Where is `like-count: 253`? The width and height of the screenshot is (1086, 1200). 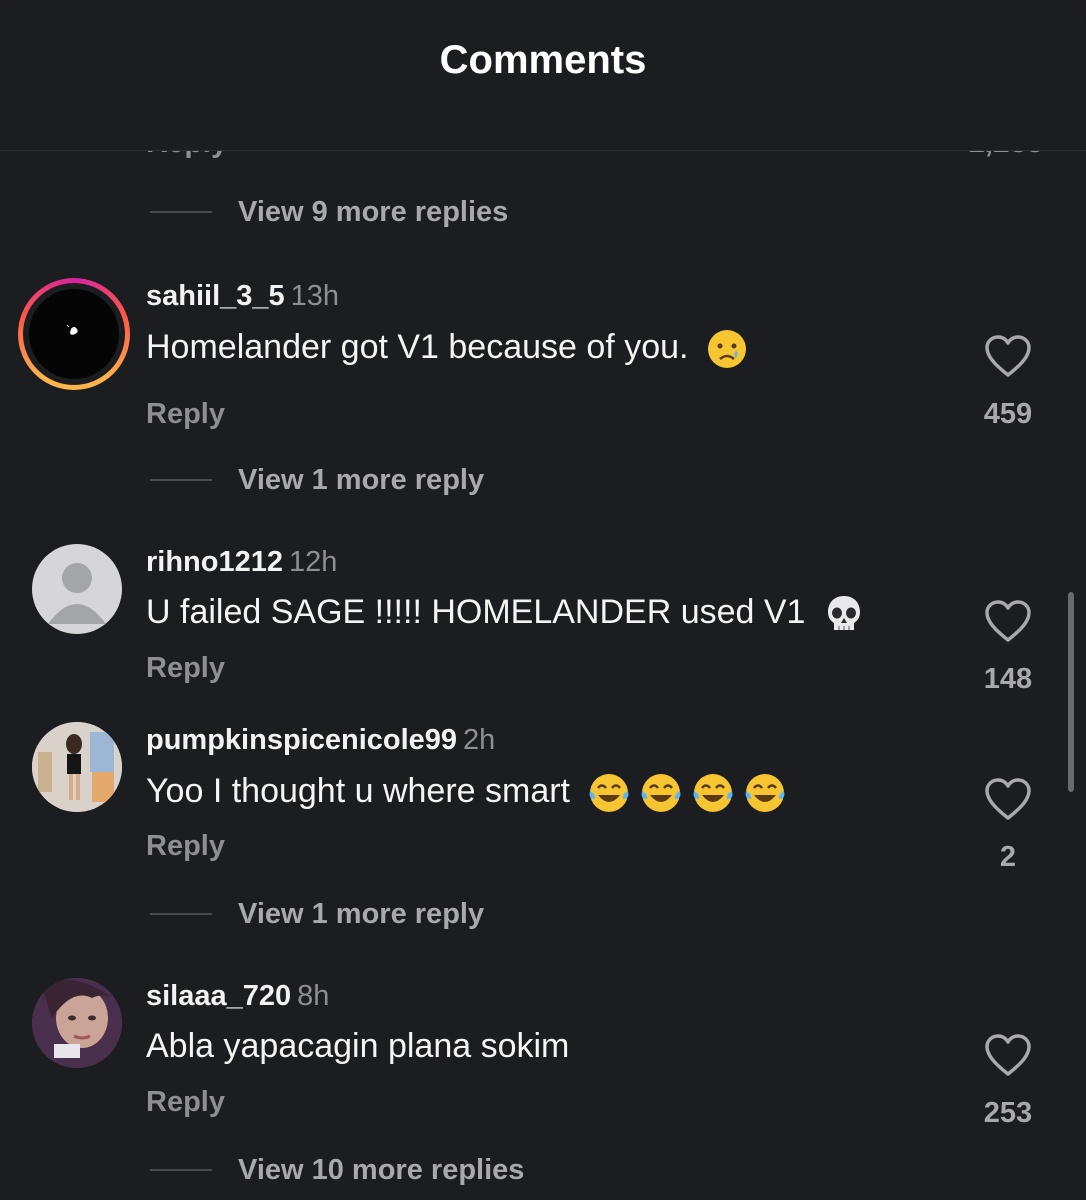
like-count: 253 is located at coordinates (1008, 1113).